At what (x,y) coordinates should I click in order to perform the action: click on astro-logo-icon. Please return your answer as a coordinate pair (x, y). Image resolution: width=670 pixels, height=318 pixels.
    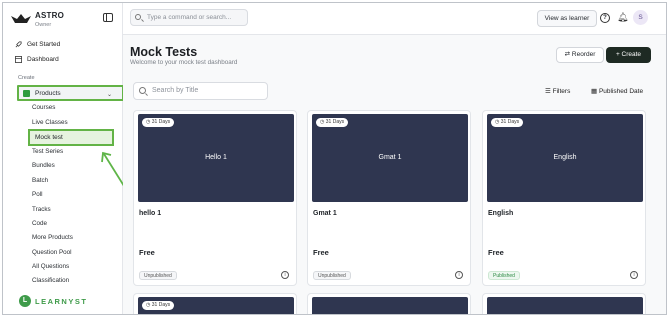
    Looking at the image, I should click on (21, 18).